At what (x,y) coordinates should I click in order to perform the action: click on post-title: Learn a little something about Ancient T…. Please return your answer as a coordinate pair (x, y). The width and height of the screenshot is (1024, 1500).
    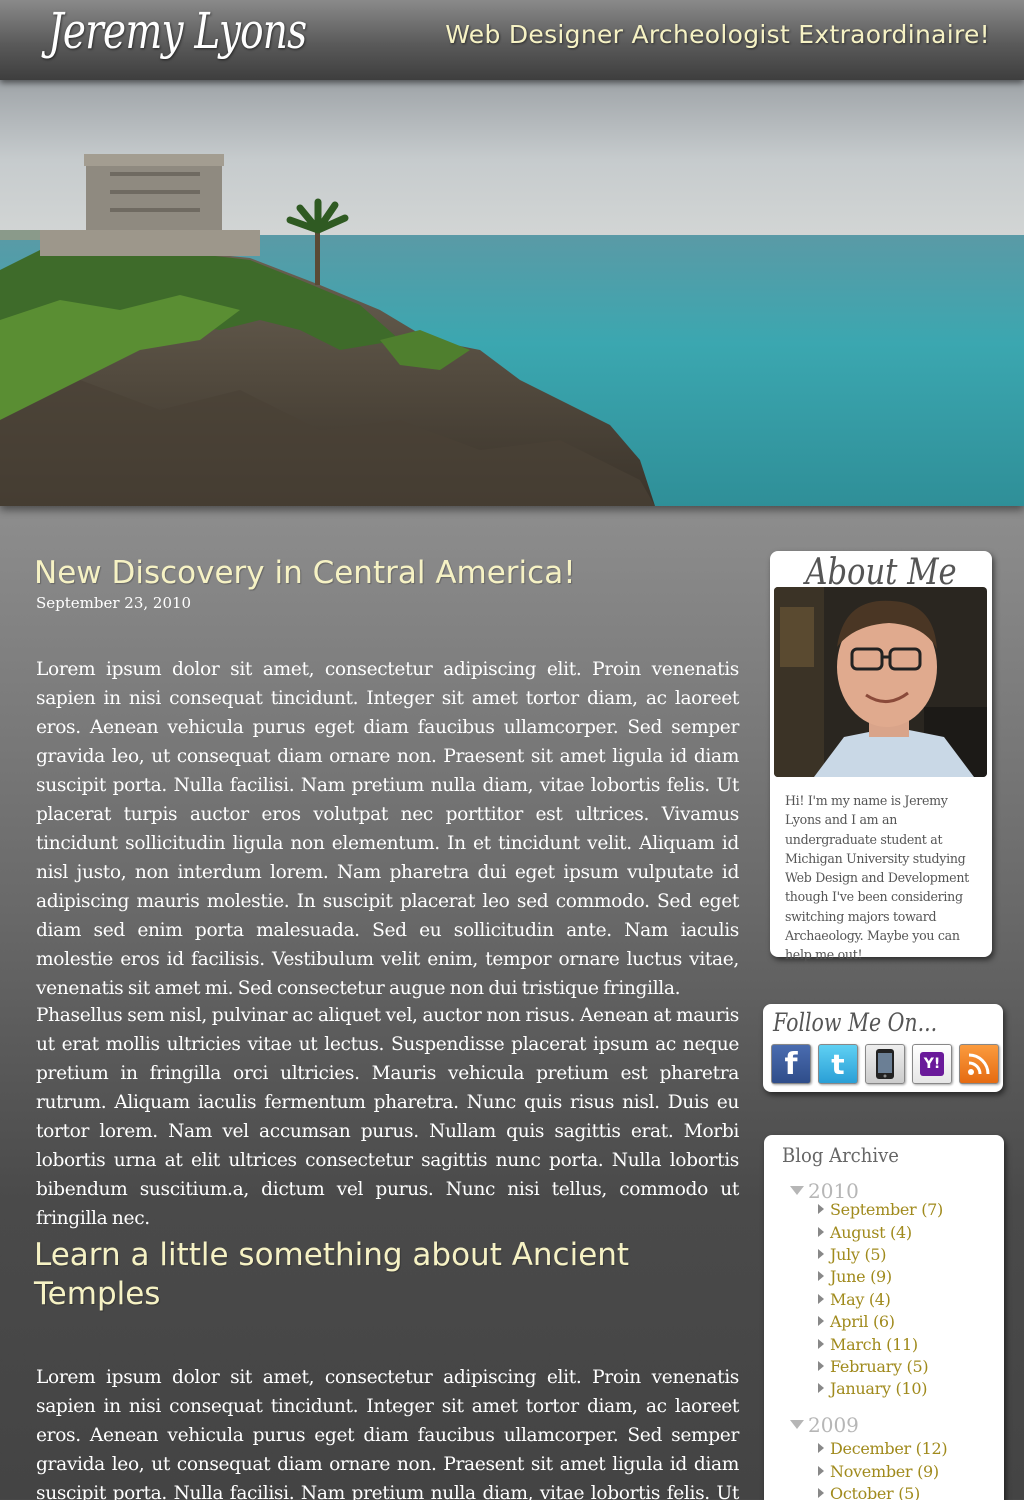
    Looking at the image, I should click on (344, 1275).